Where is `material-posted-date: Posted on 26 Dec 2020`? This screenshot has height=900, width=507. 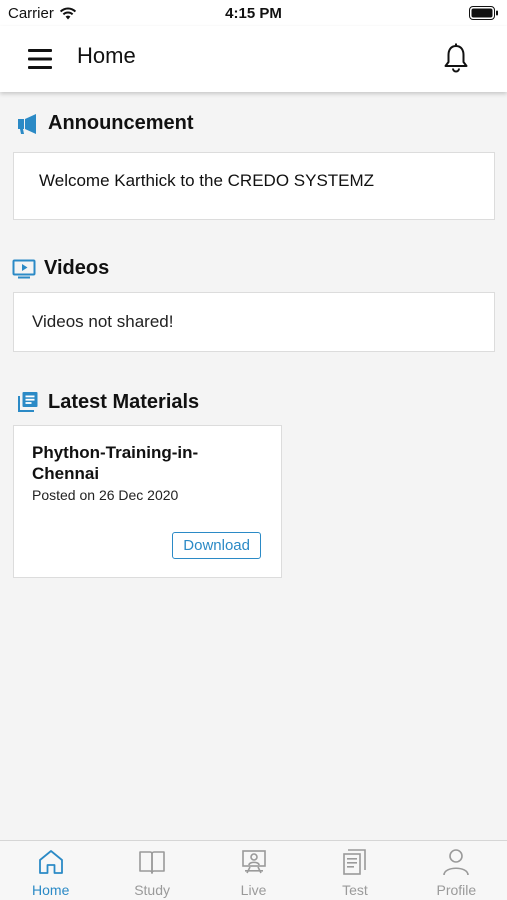
material-posted-date: Posted on 26 Dec 2020 is located at coordinates (105, 495).